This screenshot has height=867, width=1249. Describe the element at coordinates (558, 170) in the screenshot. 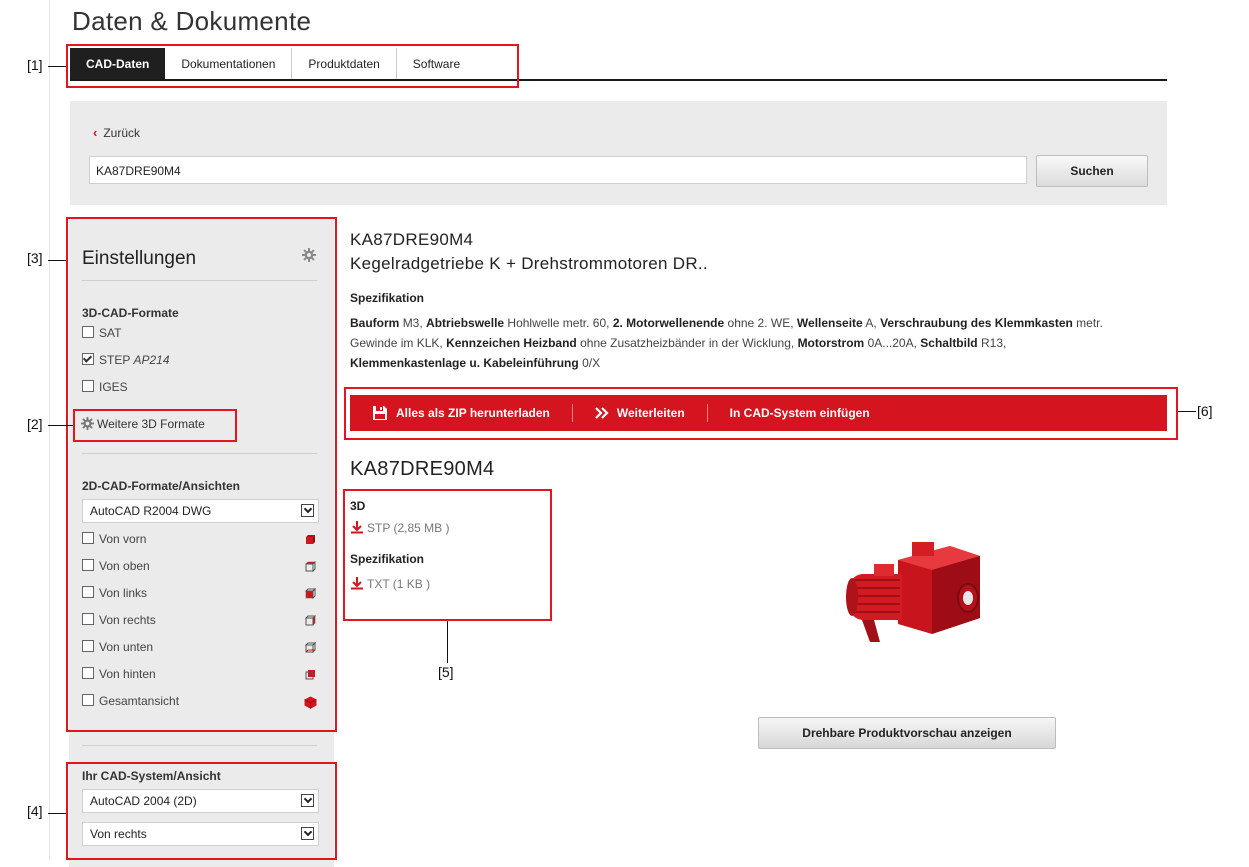

I see `search-input: KA87DRE90M4` at that location.